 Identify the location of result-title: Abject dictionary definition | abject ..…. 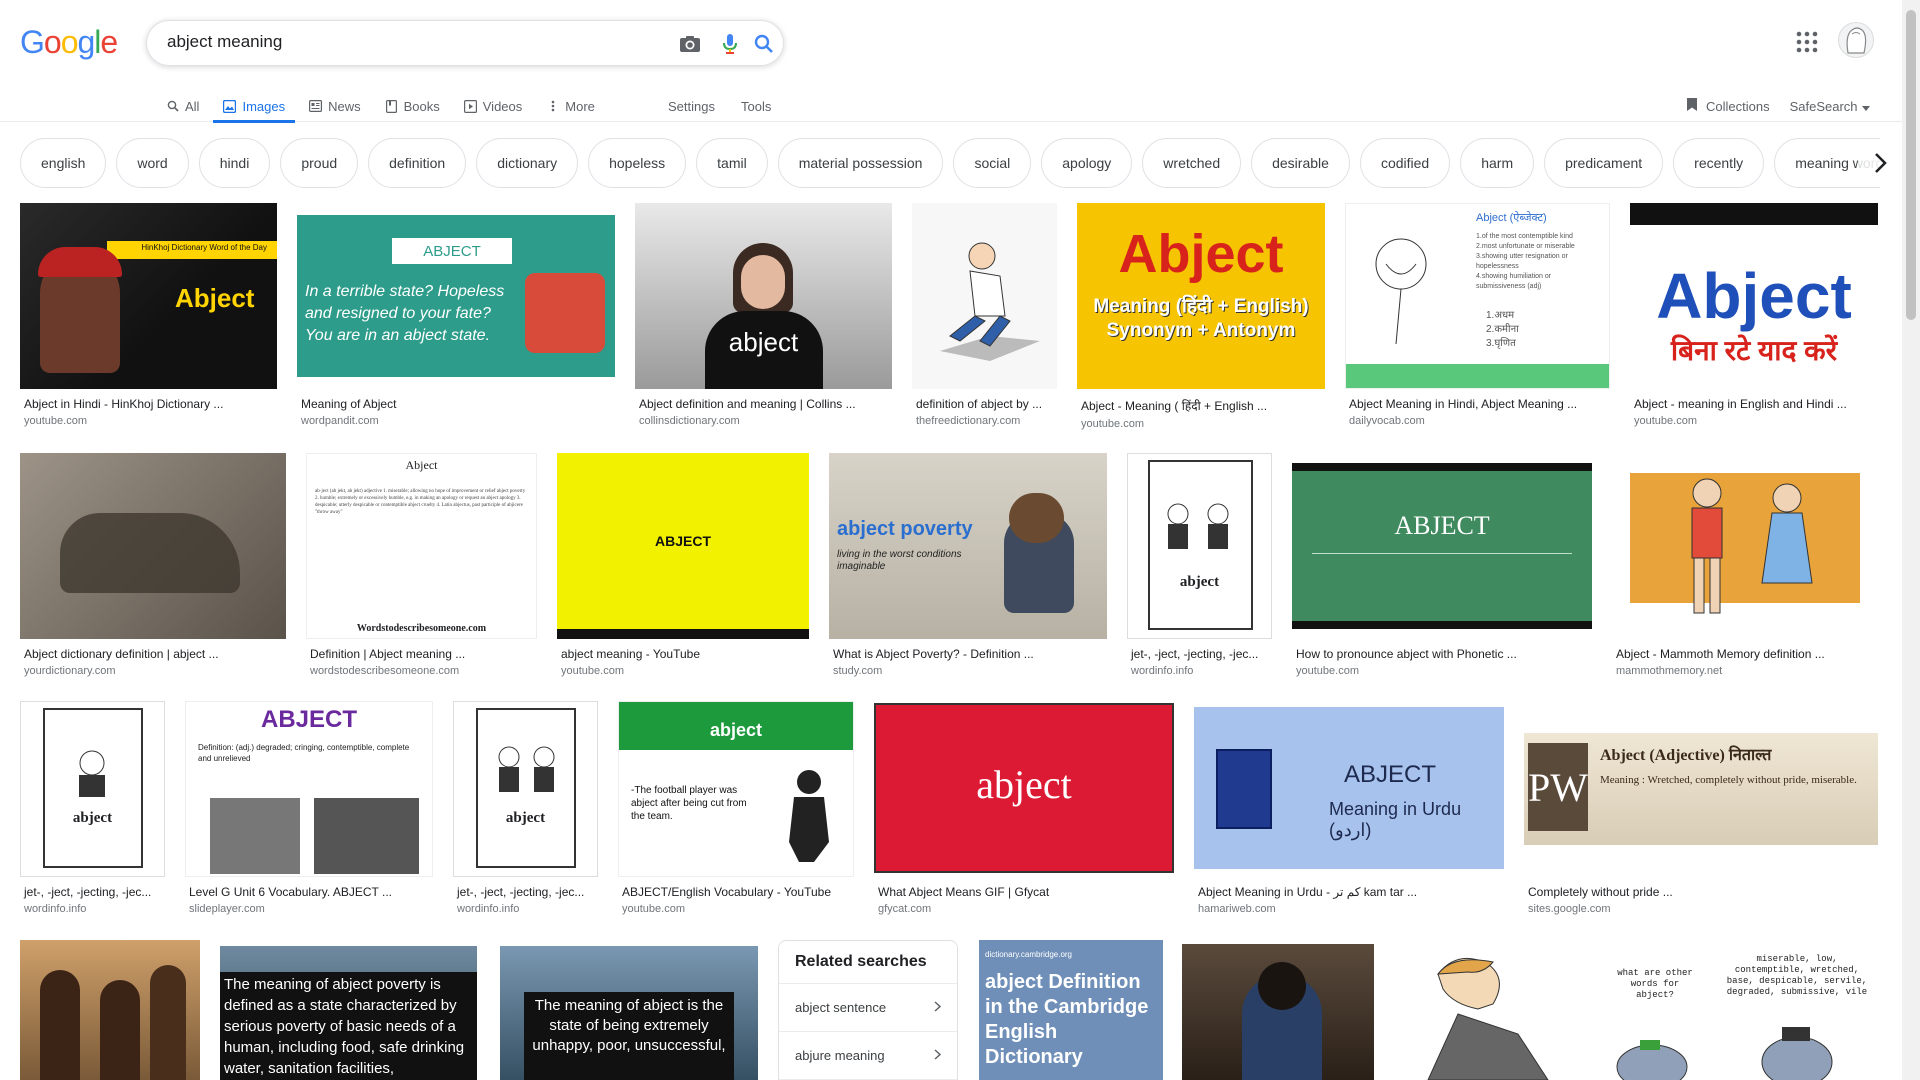
(121, 654).